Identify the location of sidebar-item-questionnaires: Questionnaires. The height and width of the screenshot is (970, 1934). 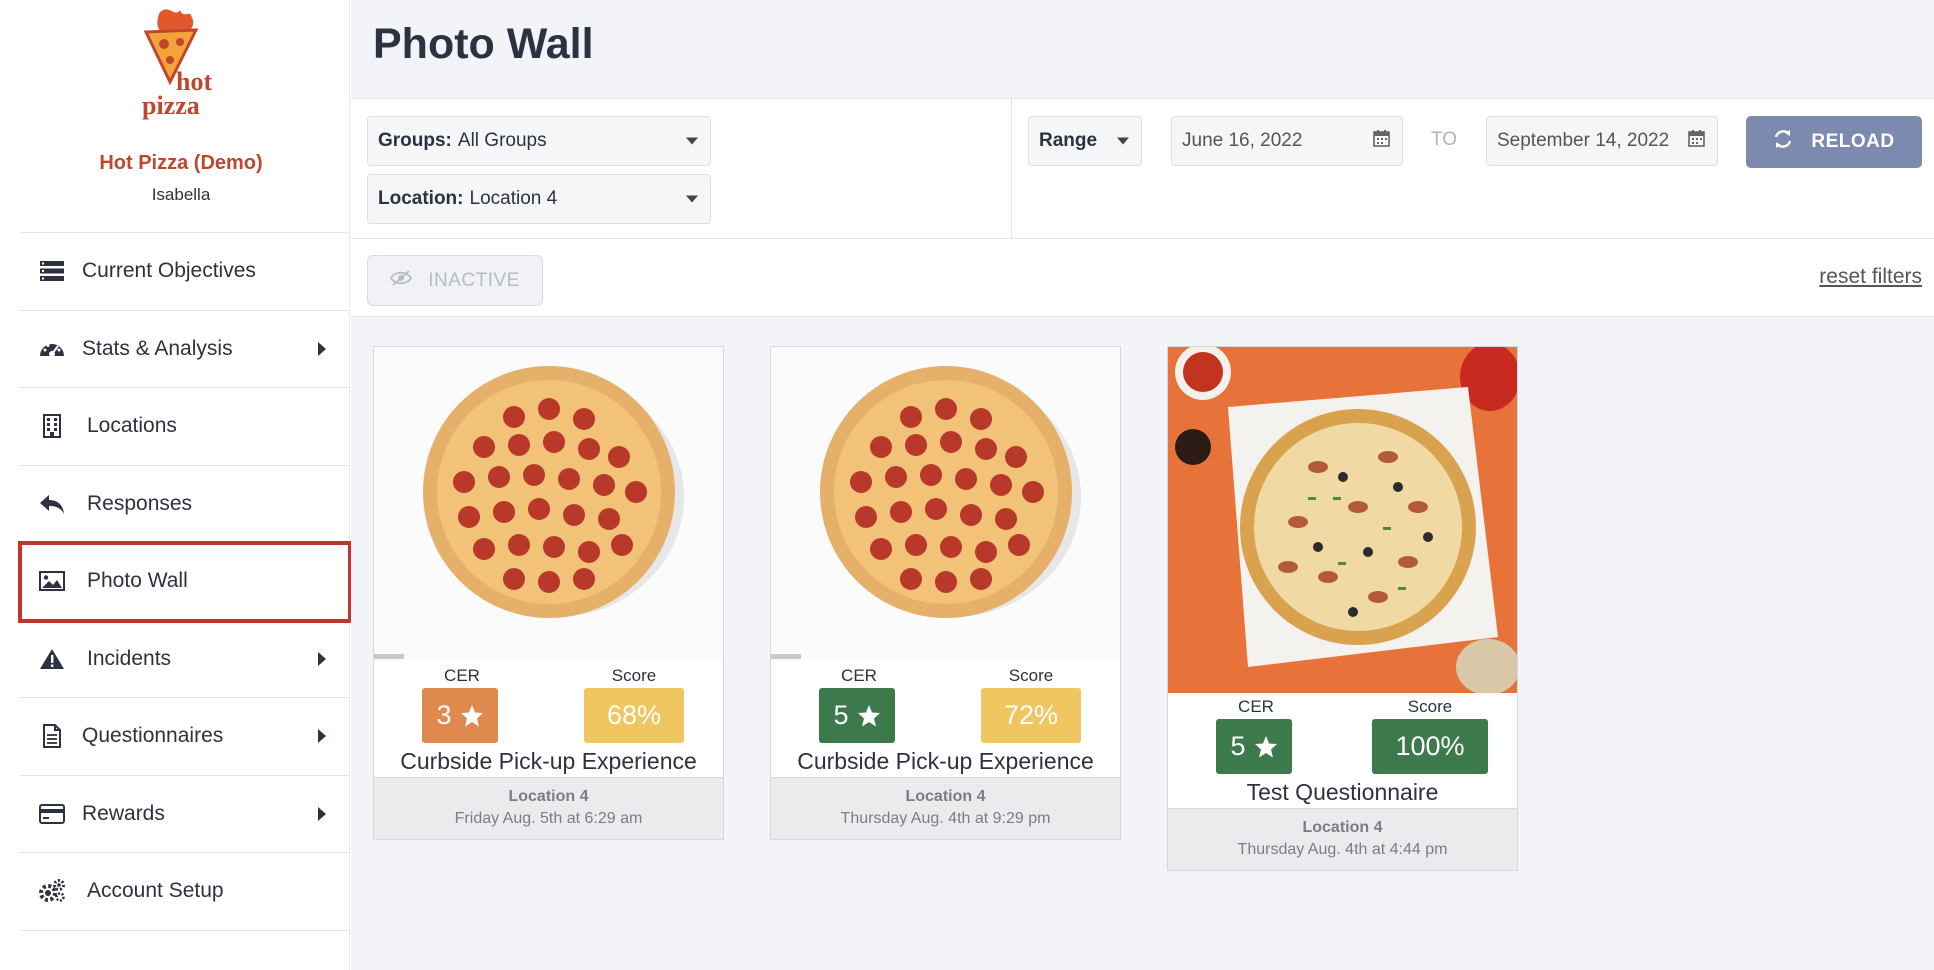
(185, 737).